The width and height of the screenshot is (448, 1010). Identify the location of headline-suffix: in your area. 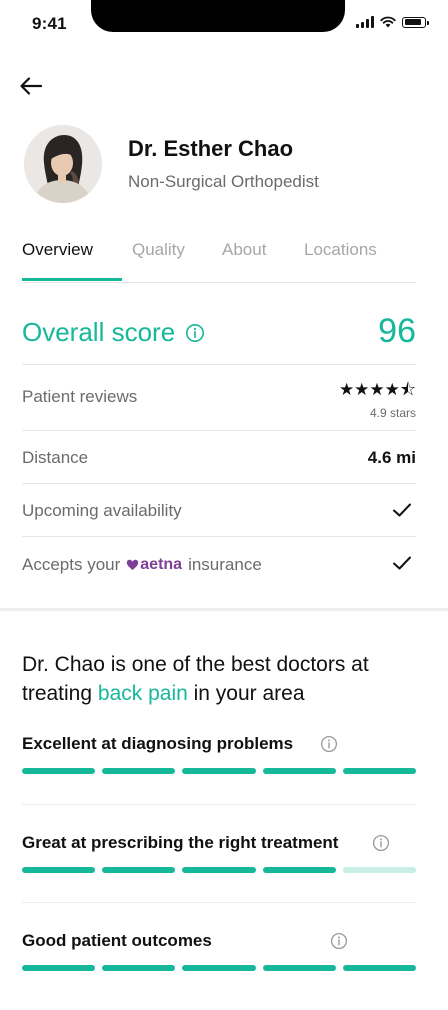
(246, 693).